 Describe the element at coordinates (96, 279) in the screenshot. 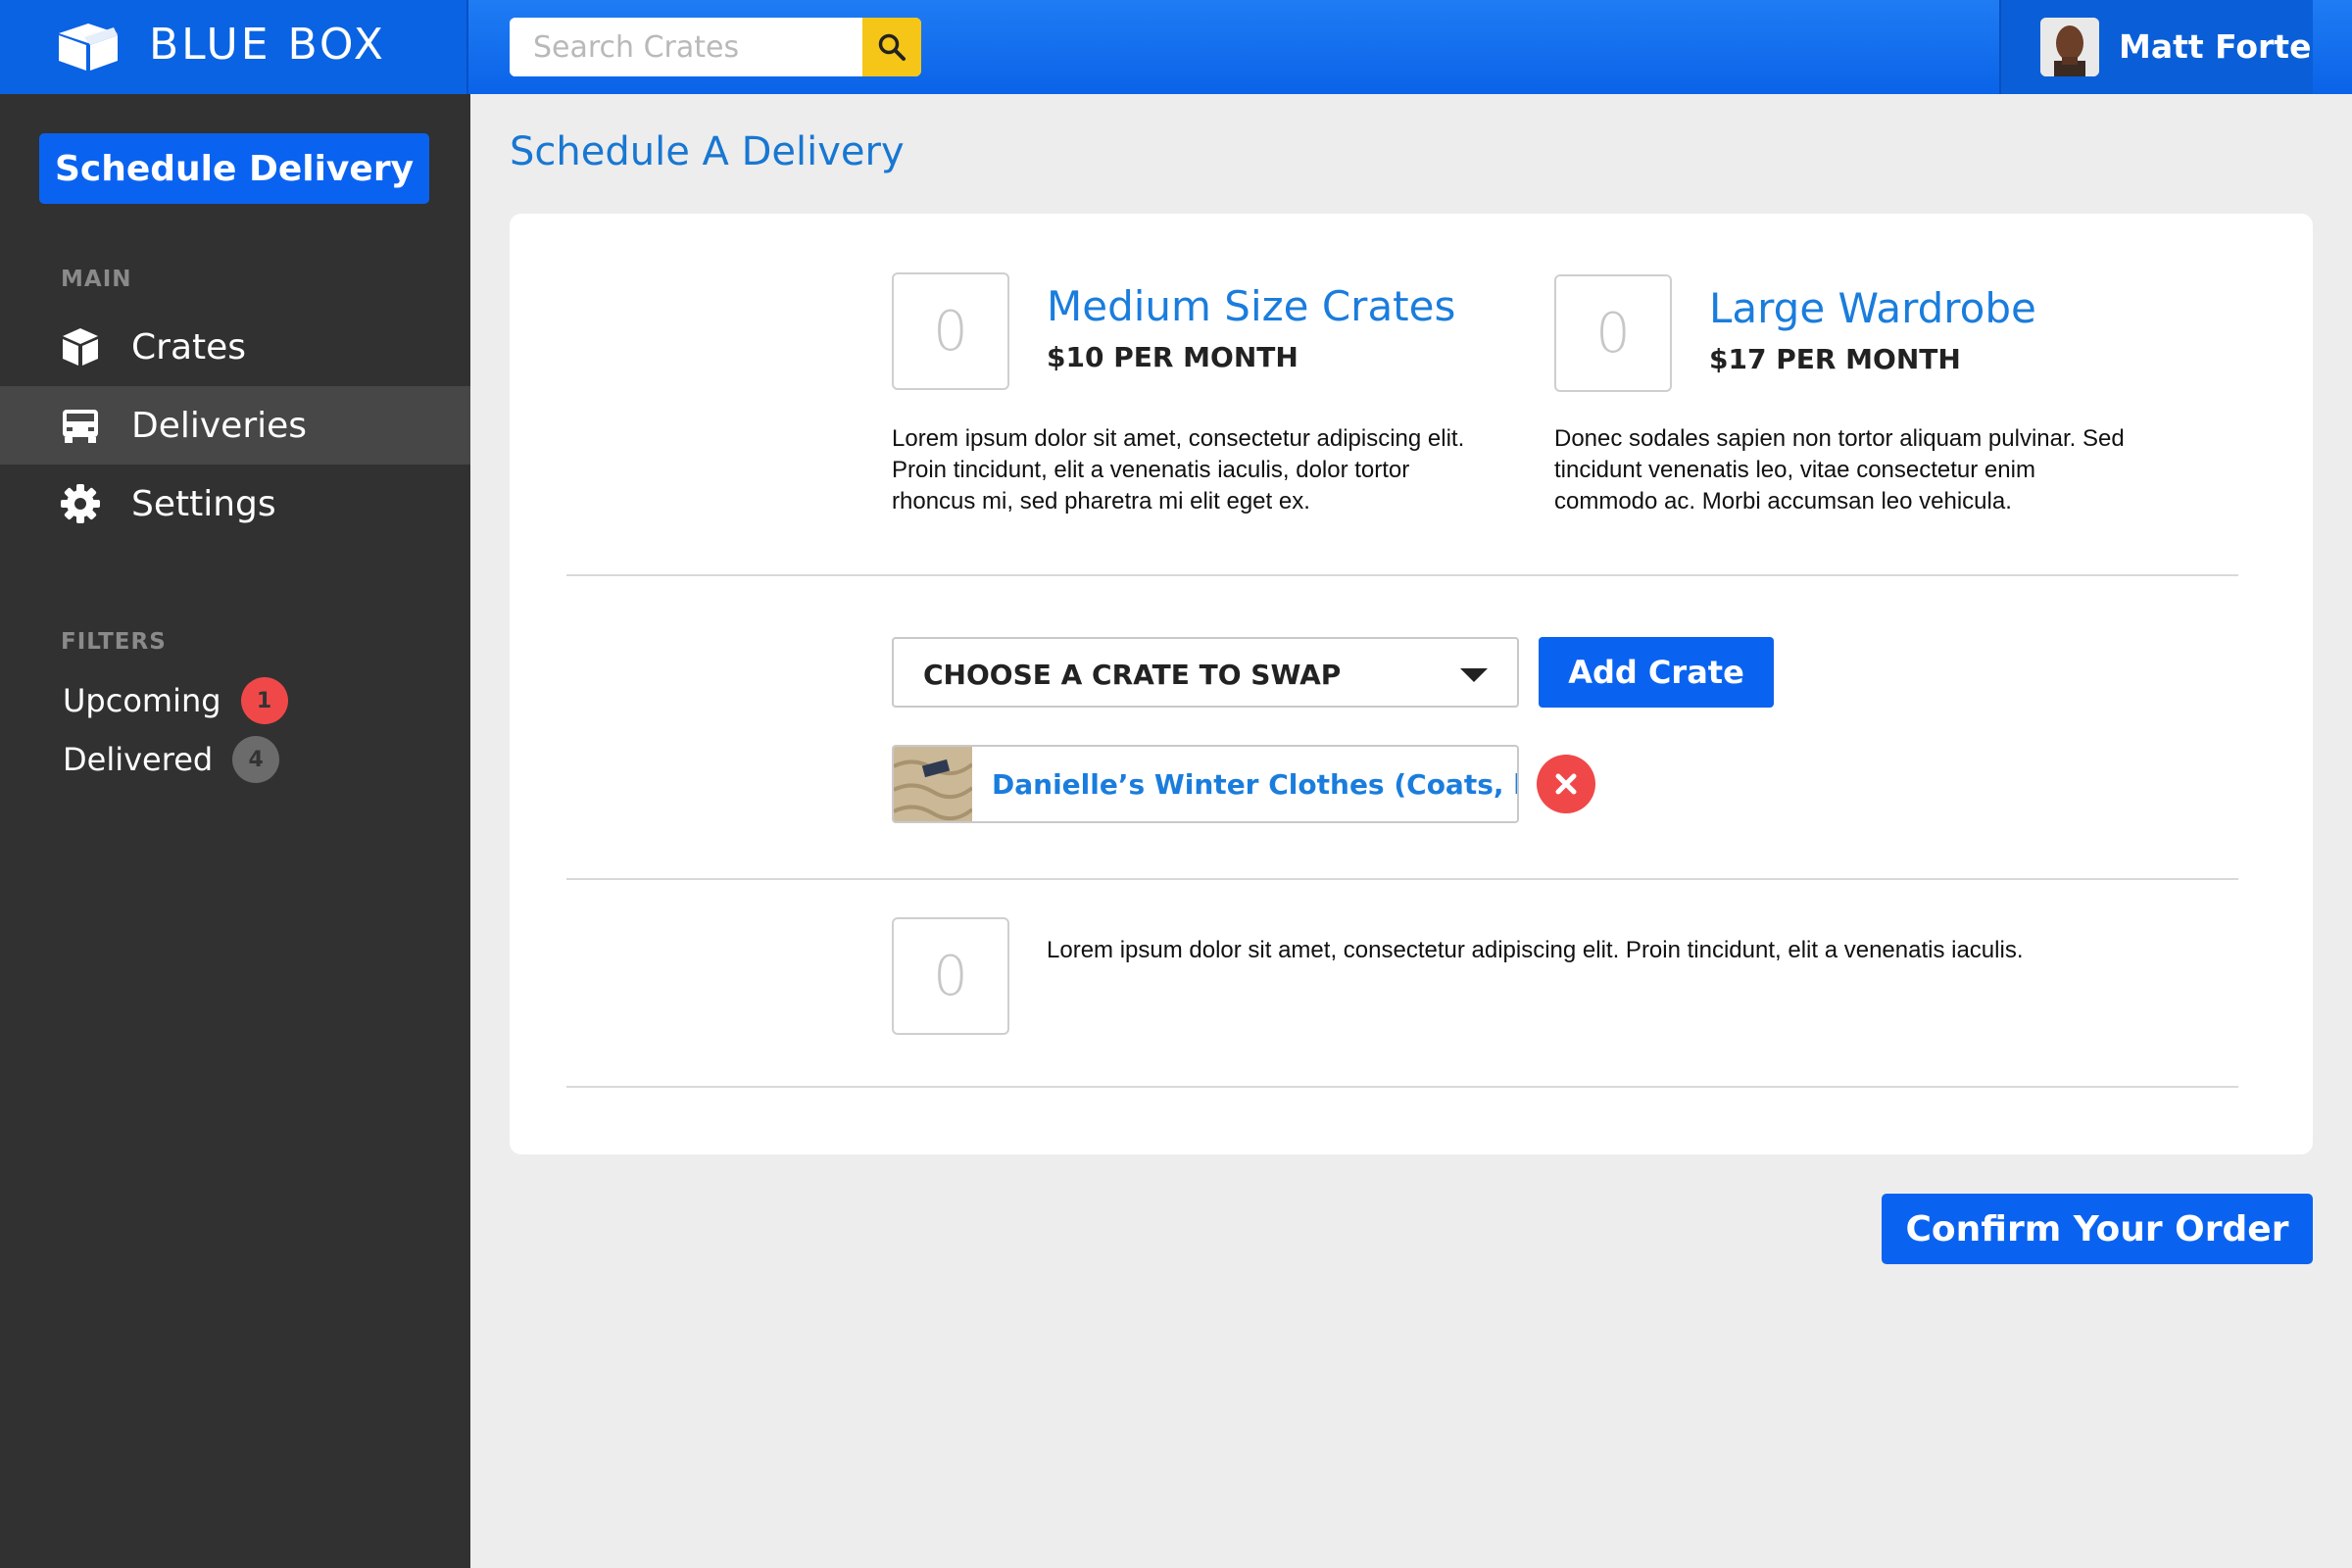

I see `main-section-label: MAIN` at that location.